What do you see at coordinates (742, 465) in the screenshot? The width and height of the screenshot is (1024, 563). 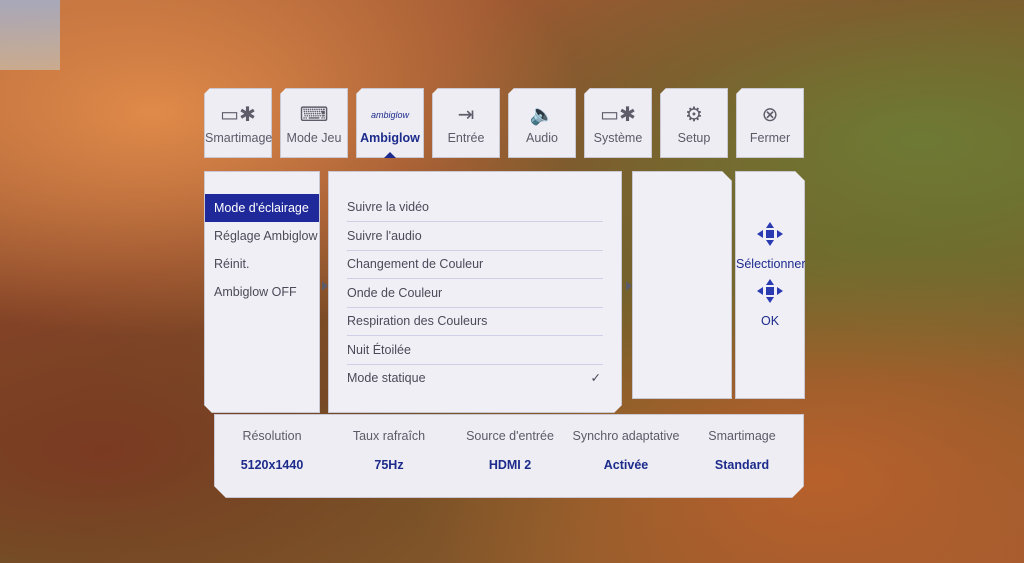 I see `status-value: Standard` at bounding box center [742, 465].